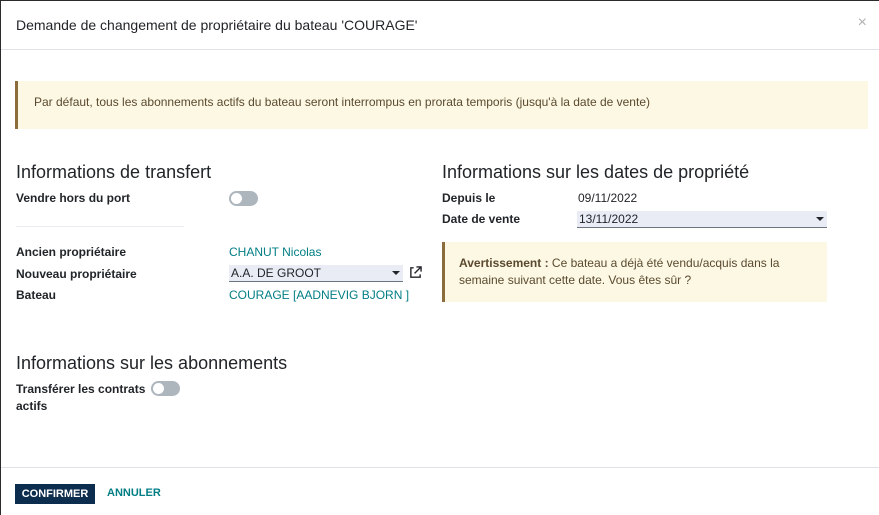 The width and height of the screenshot is (879, 515). Describe the element at coordinates (81, 389) in the screenshot. I see `transfer-contracts-label-line1: Transférer les contrats` at that location.